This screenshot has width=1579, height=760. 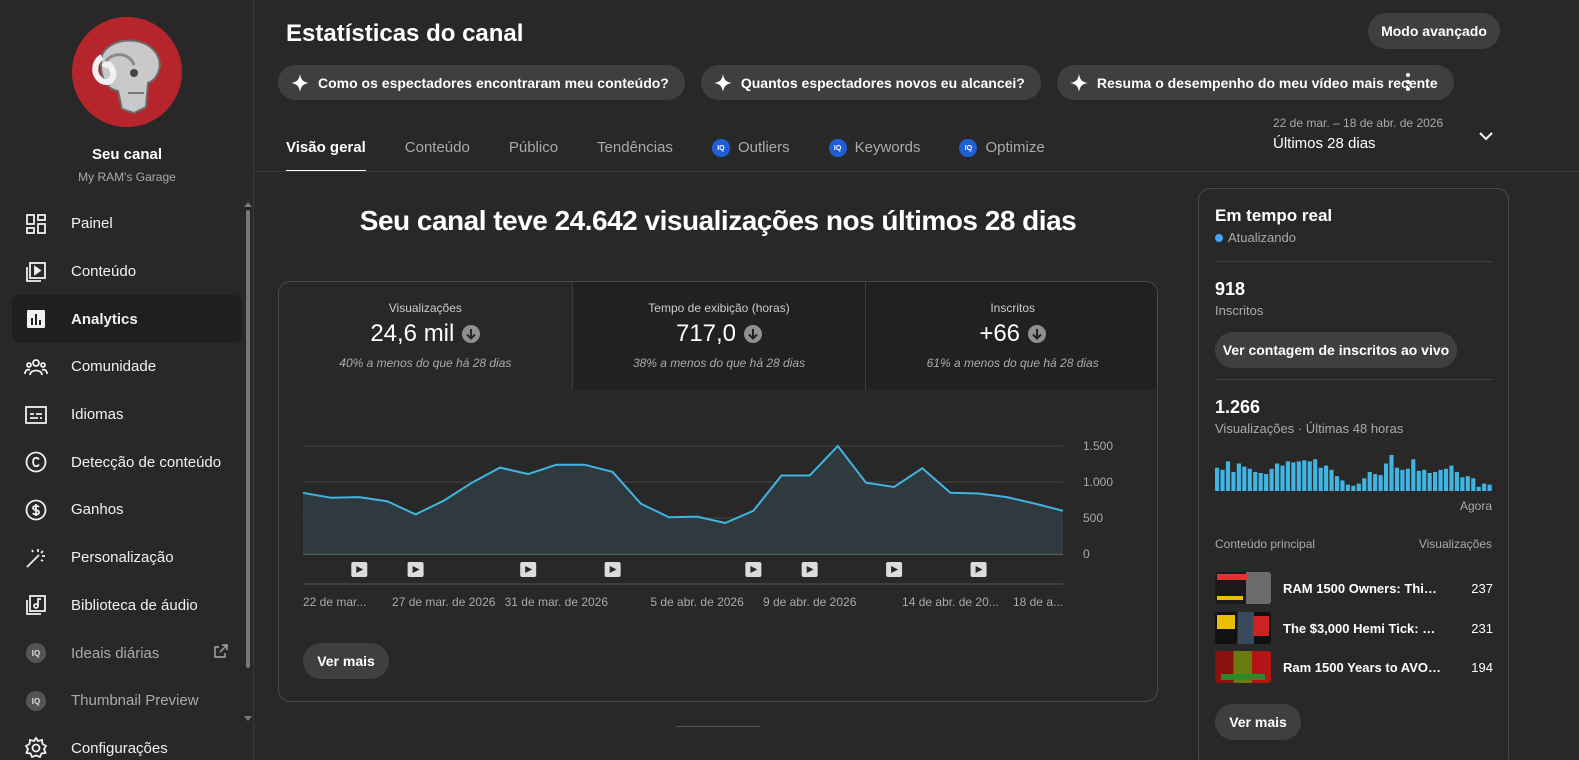 What do you see at coordinates (763, 147) in the screenshot?
I see `tab-label: Outliers` at bounding box center [763, 147].